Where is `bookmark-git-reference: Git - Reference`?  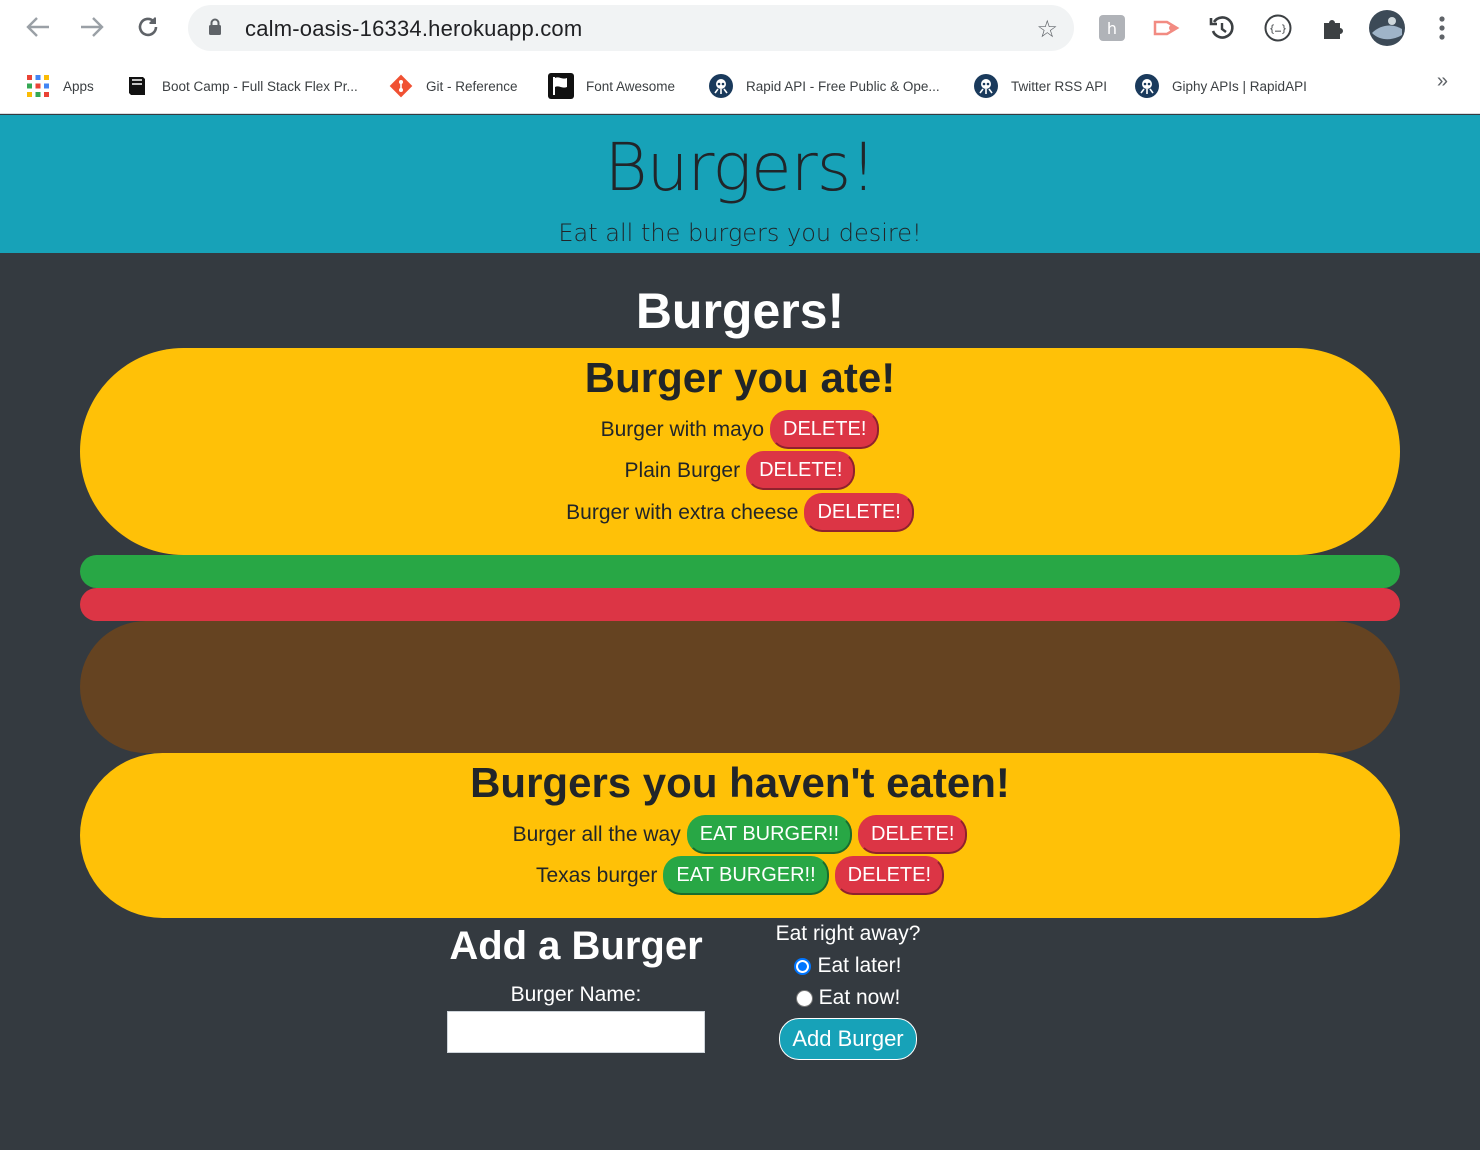 bookmark-git-reference: Git - Reference is located at coordinates (453, 86).